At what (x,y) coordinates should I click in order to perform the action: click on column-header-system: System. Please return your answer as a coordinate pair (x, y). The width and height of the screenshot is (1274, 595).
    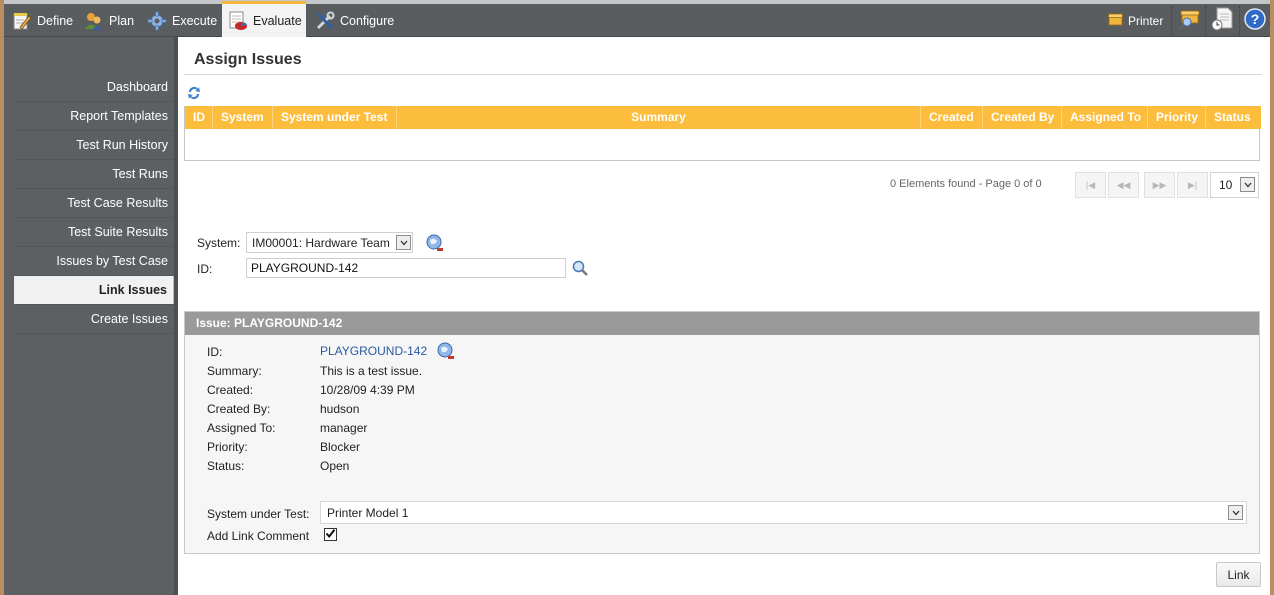
    Looking at the image, I should click on (243, 117).